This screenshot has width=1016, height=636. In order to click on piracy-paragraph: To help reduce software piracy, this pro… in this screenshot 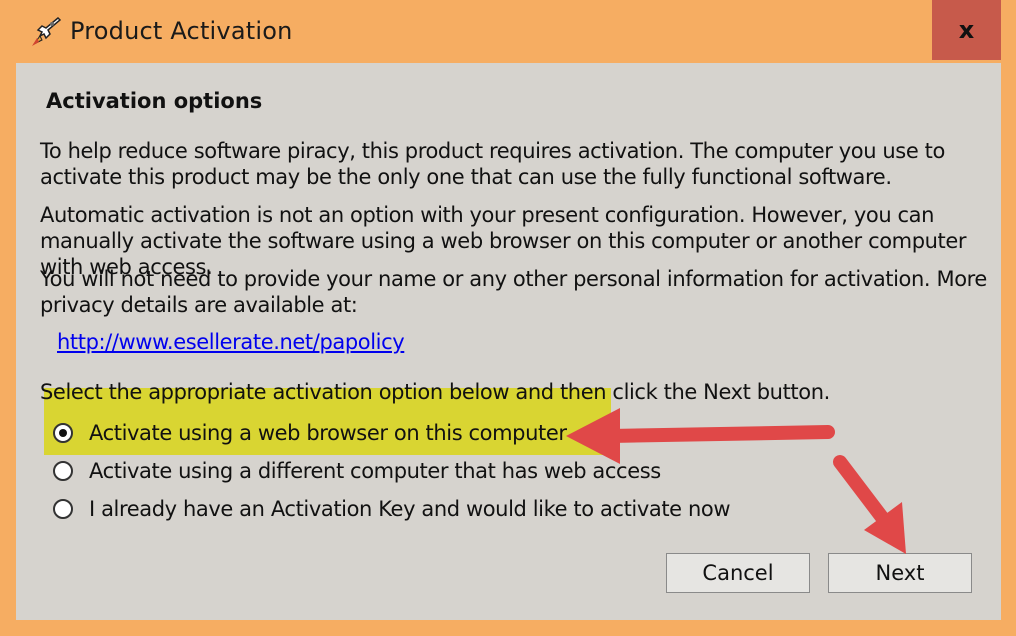, I will do `click(492, 164)`.